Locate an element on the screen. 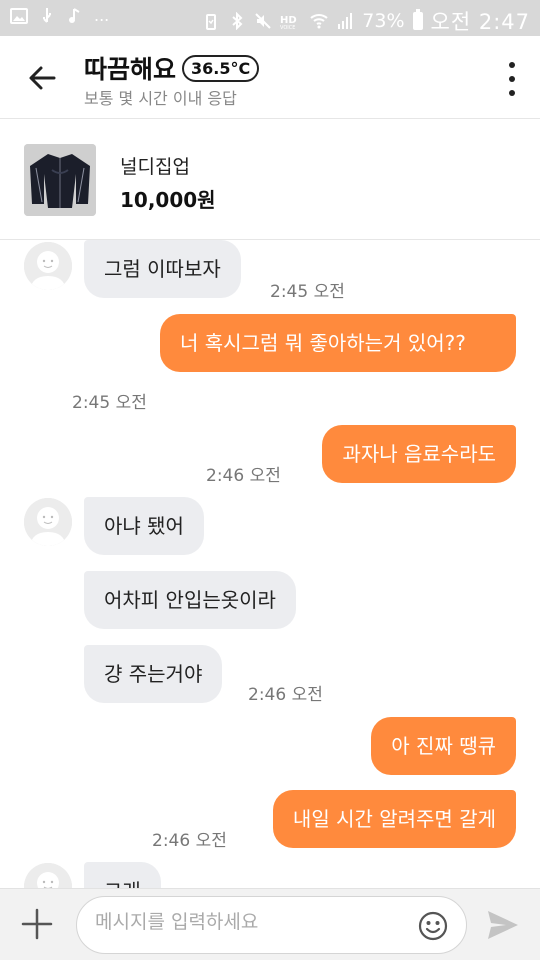  manner-temperature-badge: 36.5°C is located at coordinates (221, 68).